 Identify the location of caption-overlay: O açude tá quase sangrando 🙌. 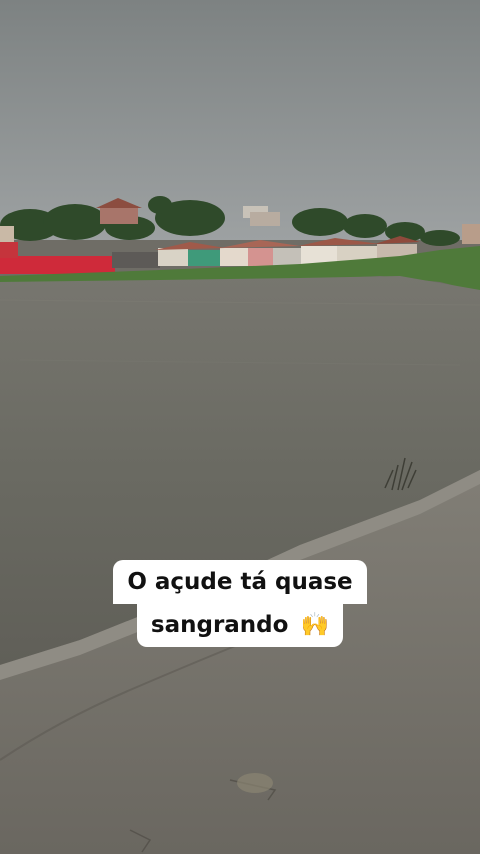
(240, 603).